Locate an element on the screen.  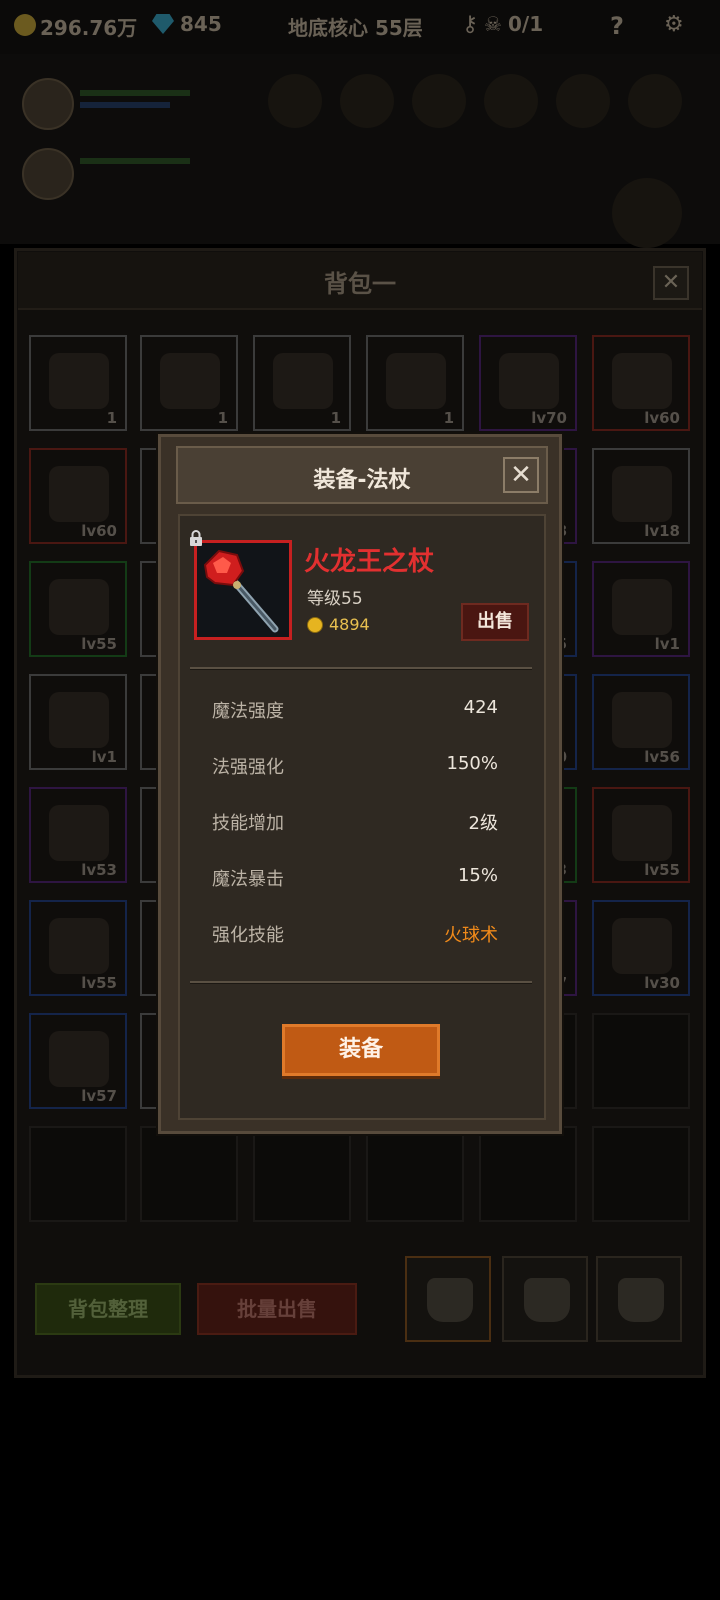
gold-amount: 296.76万 is located at coordinates (89, 28).